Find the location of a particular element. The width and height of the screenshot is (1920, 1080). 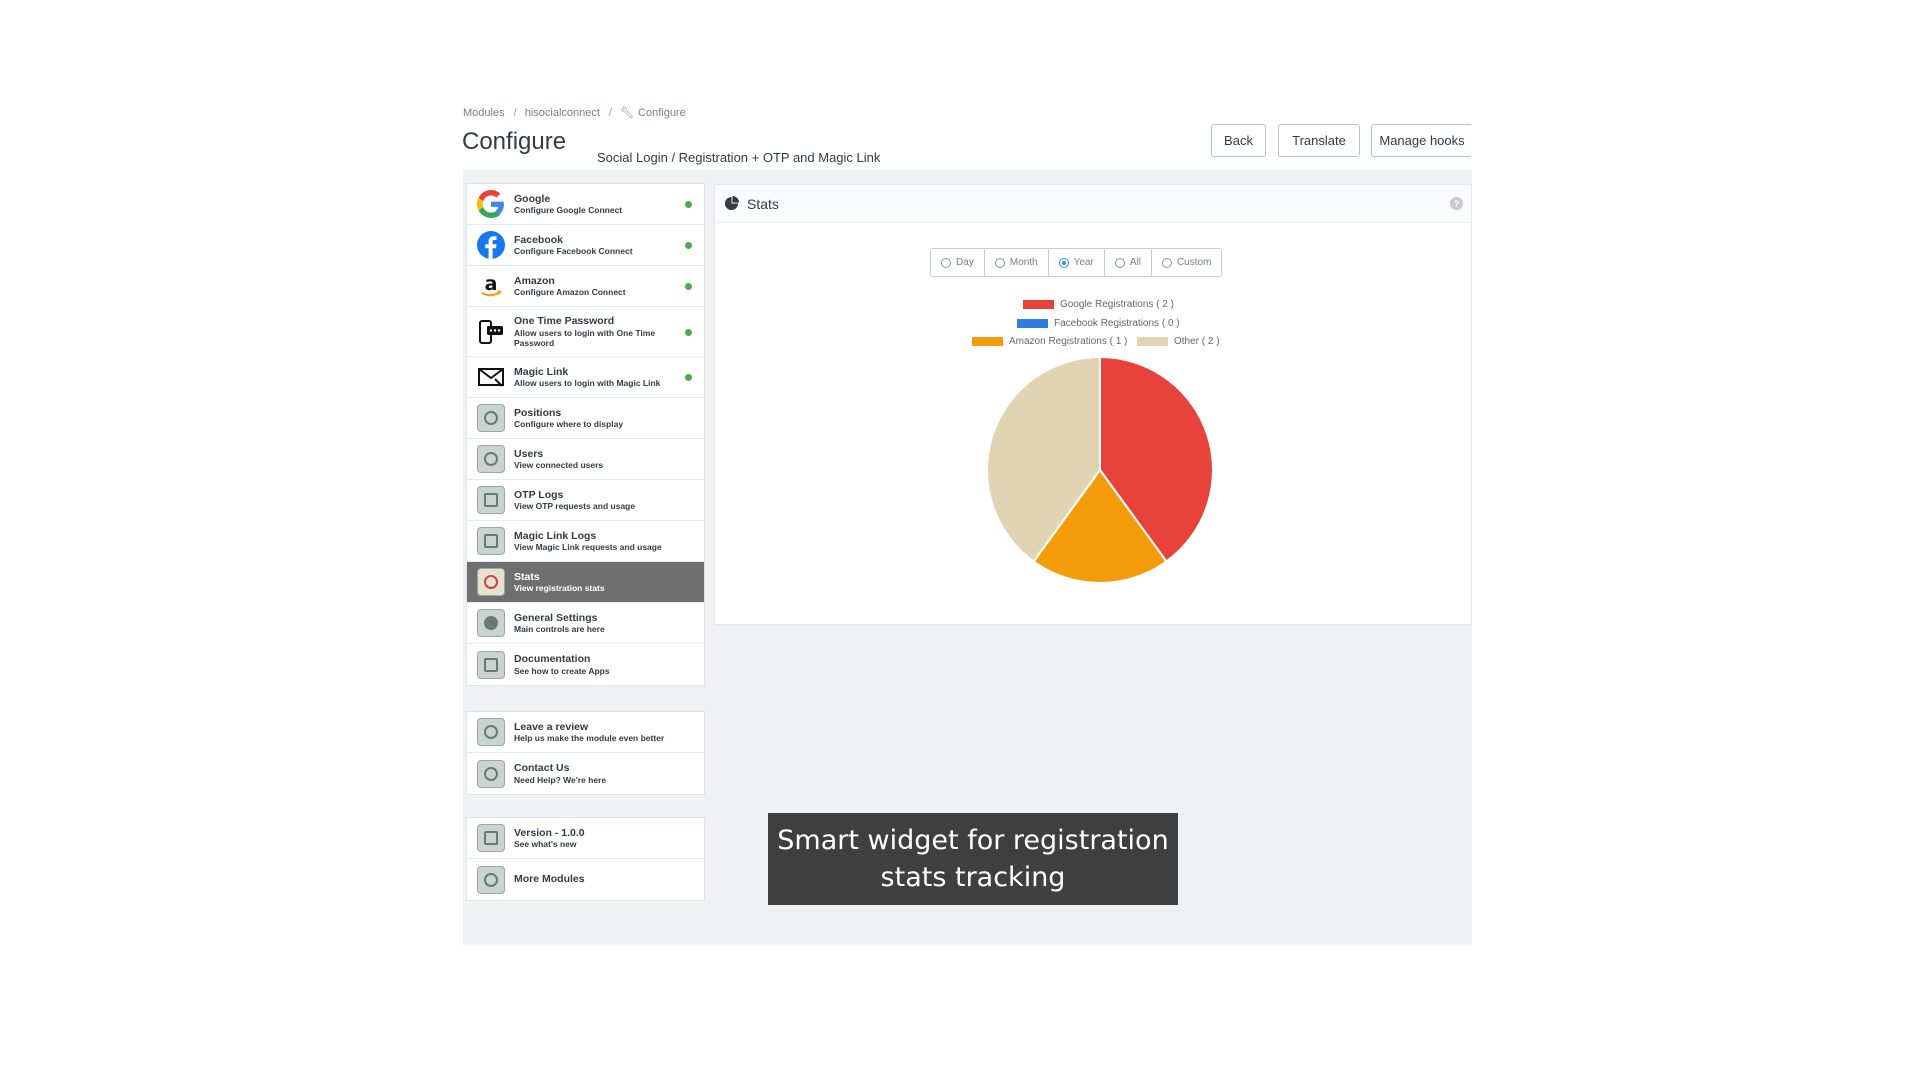

legend-label: Amazon Registrations ( 1 ) is located at coordinates (1068, 341).